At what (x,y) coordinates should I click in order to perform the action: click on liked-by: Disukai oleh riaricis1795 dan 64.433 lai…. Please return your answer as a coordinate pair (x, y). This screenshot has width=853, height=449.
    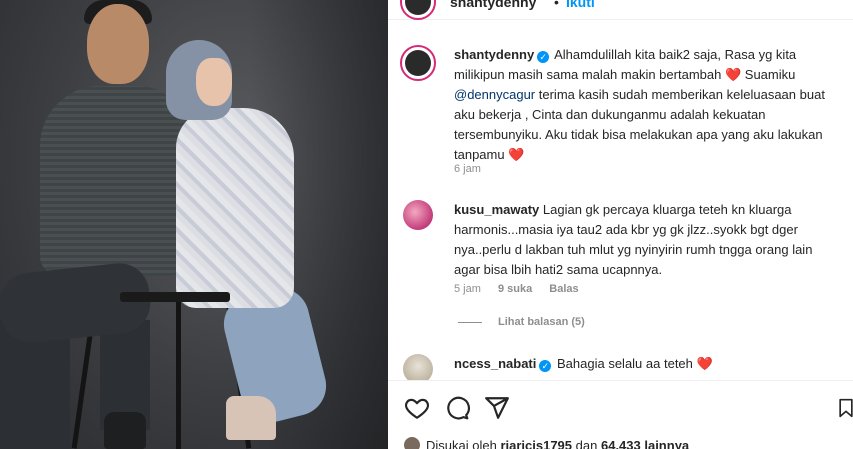
    Looking at the image, I should click on (546, 443).